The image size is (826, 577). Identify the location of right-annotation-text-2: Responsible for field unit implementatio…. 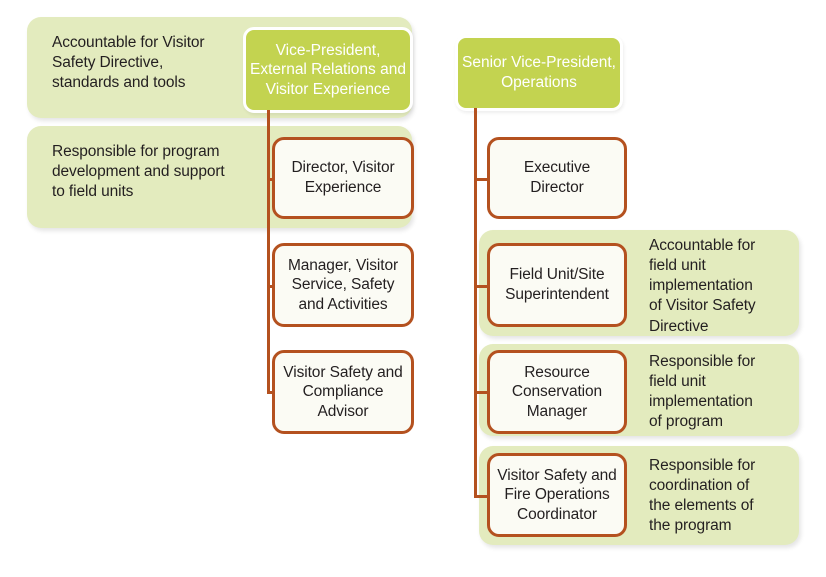
(702, 392).